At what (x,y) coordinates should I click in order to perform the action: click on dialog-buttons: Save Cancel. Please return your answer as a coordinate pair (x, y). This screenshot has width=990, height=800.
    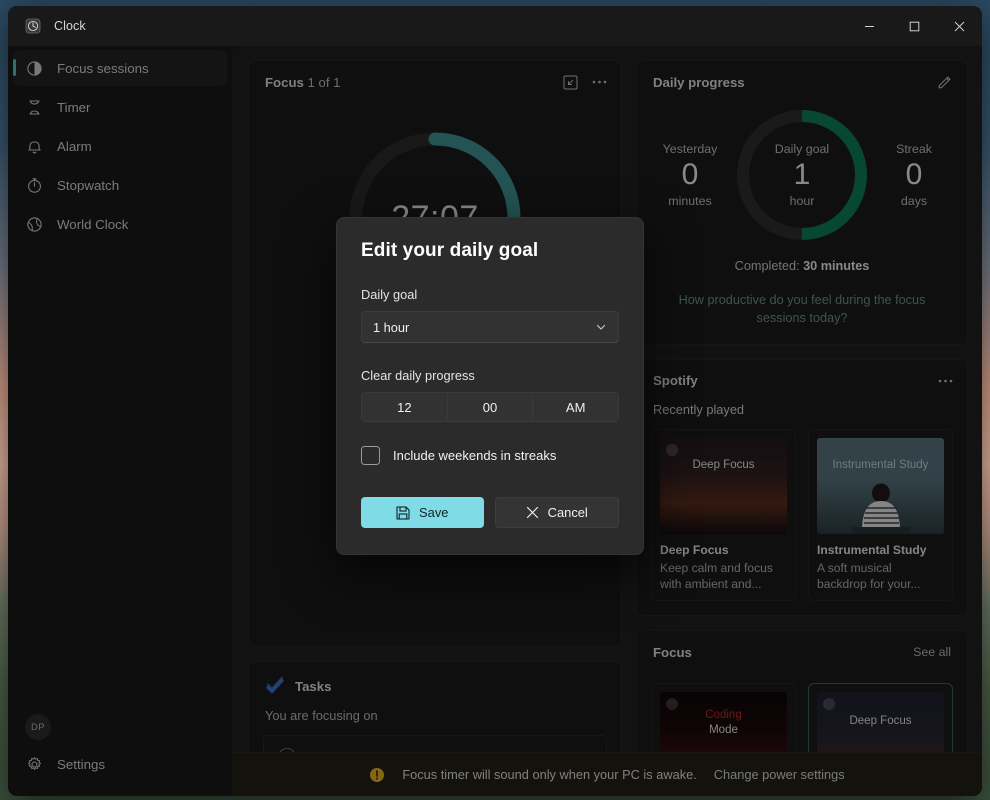
    Looking at the image, I should click on (490, 512).